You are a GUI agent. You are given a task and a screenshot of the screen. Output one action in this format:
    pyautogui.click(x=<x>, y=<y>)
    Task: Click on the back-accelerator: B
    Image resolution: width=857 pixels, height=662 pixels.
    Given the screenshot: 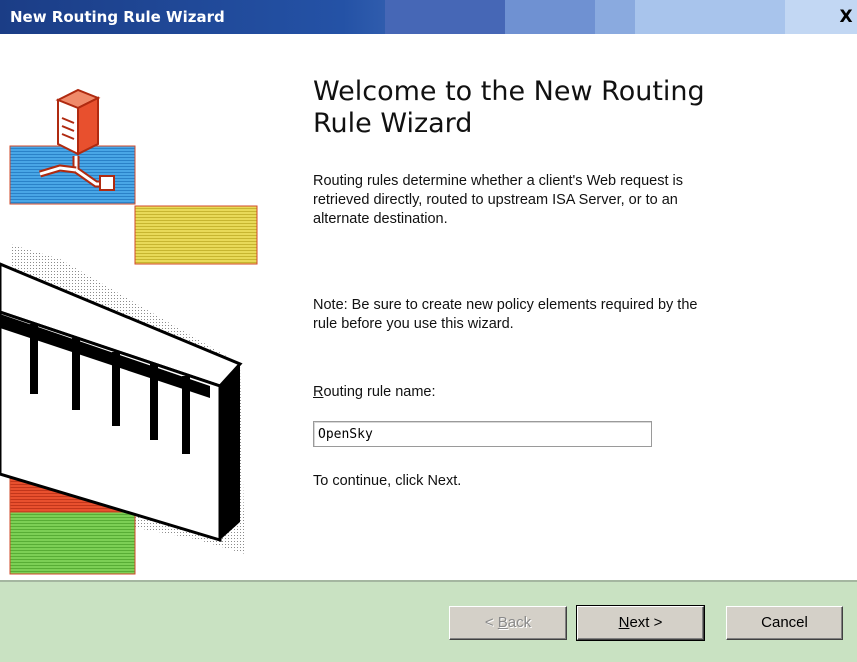 What is the action you would take?
    pyautogui.click(x=502, y=622)
    